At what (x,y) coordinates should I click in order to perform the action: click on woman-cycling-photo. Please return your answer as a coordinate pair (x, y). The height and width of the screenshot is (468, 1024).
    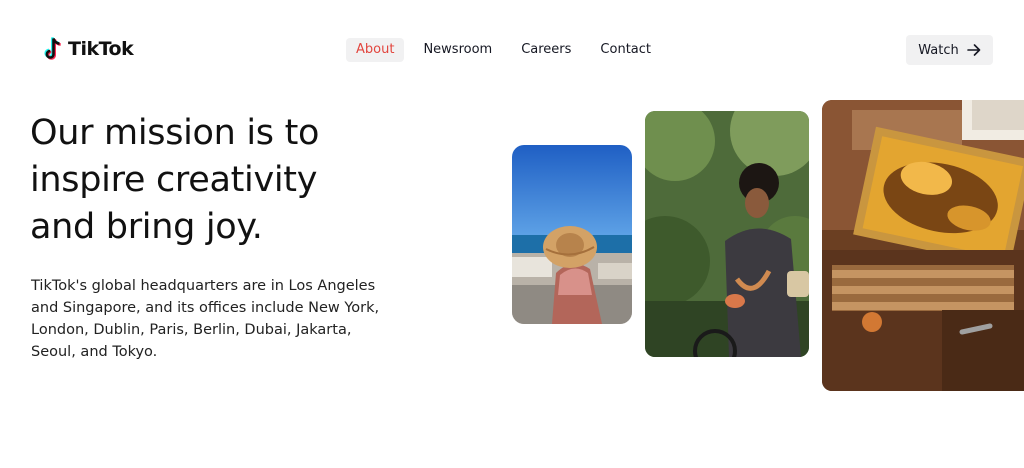
    Looking at the image, I should click on (727, 234).